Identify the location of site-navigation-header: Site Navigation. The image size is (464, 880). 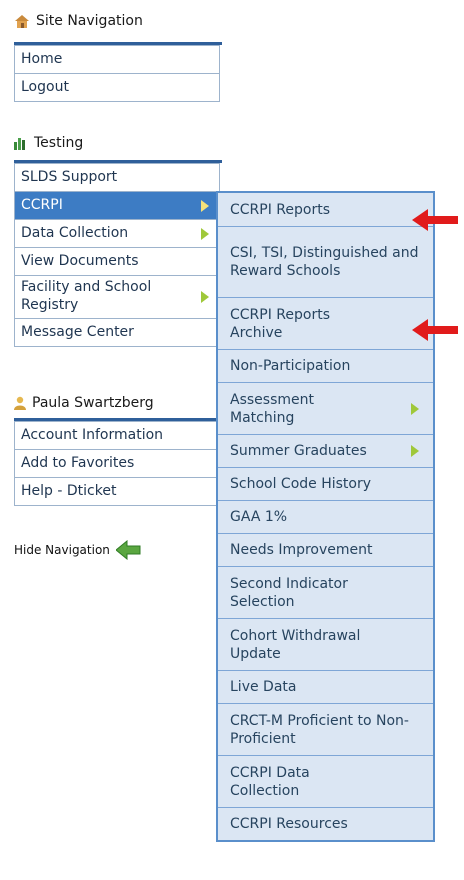
(78, 21).